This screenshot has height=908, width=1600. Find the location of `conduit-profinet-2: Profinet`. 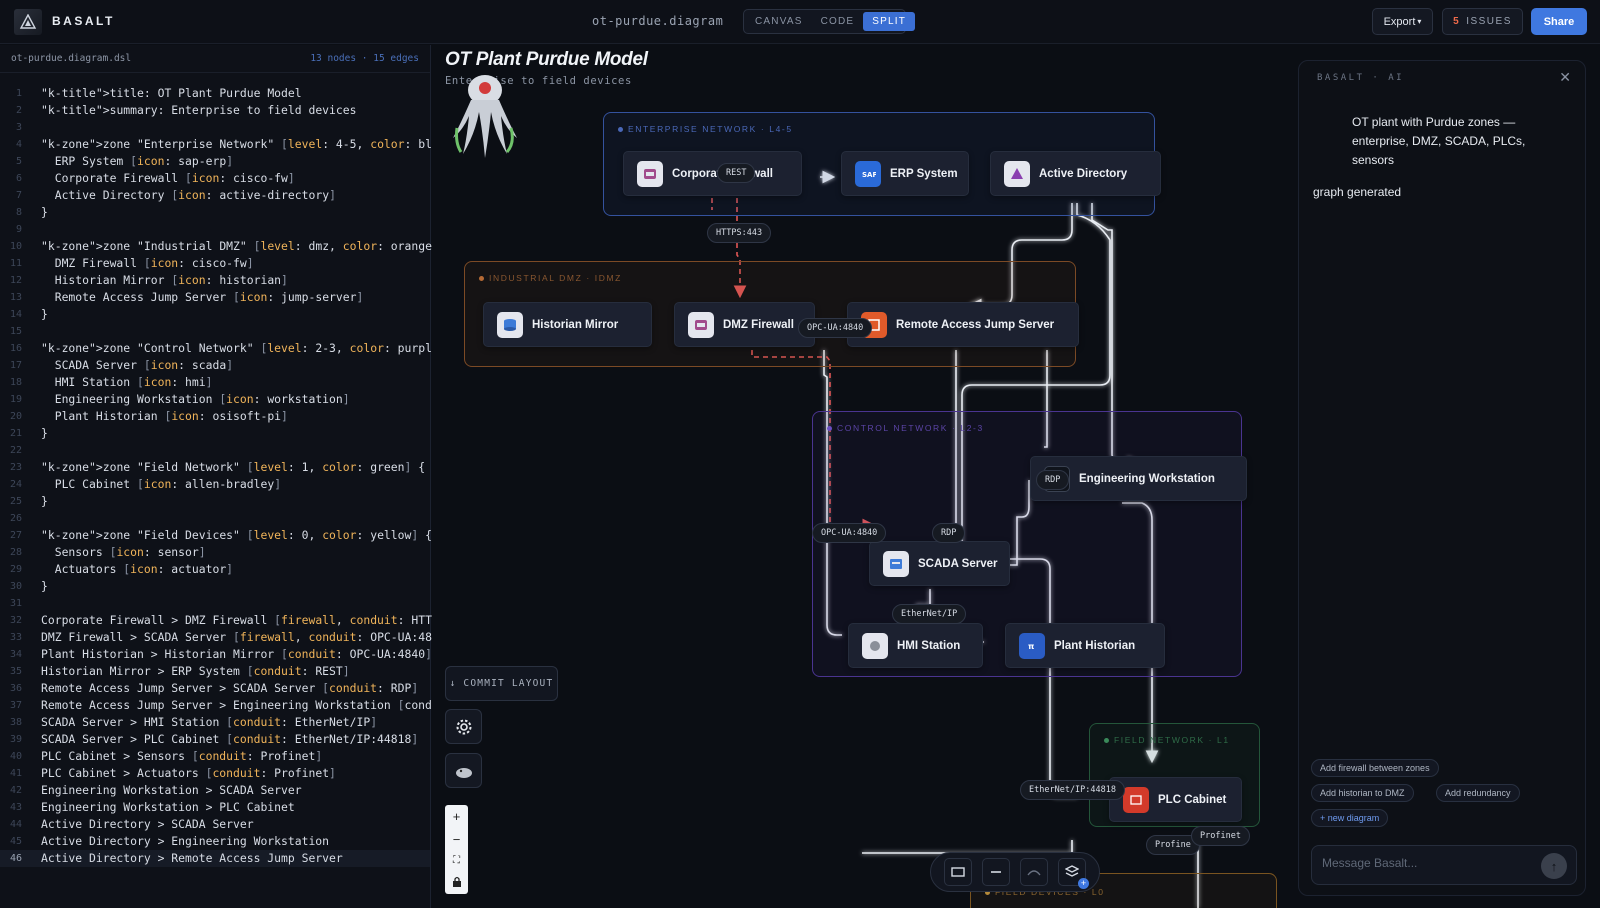

conduit-profinet-2: Profinet is located at coordinates (1220, 836).